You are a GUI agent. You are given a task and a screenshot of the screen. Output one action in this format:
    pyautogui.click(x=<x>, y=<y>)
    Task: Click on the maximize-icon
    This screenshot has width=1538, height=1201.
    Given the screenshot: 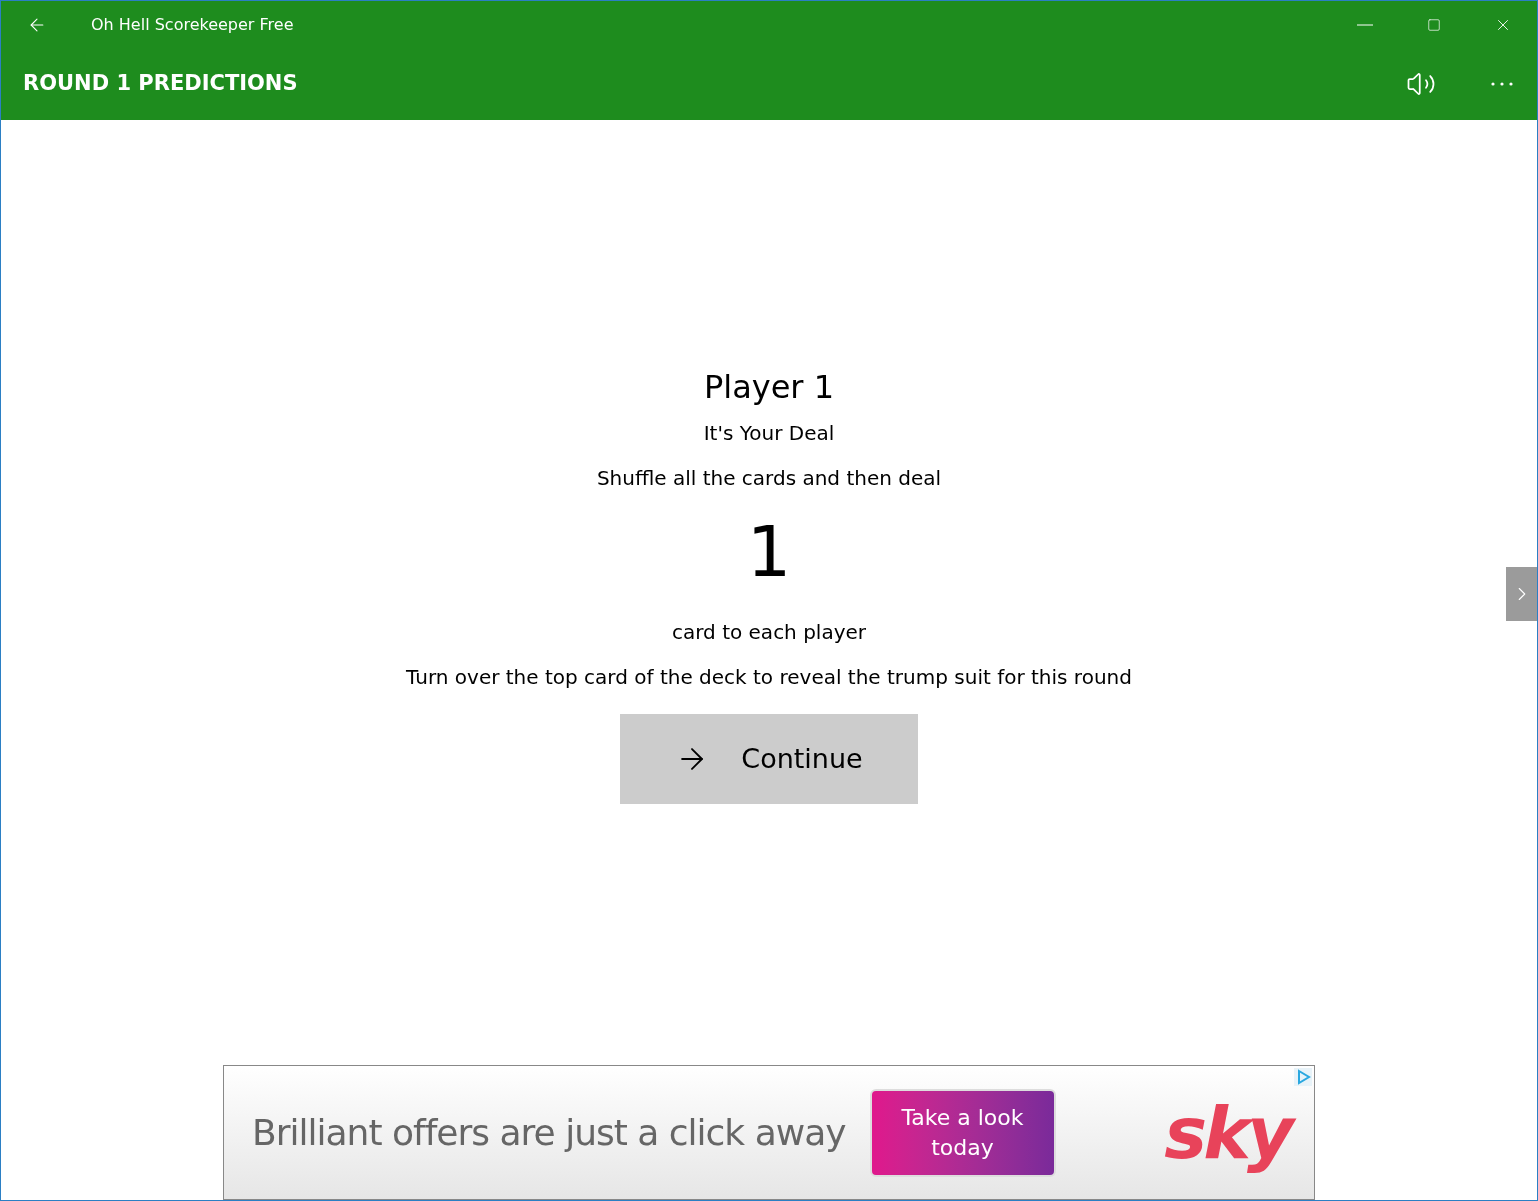 What is the action you would take?
    pyautogui.click(x=1433, y=24)
    